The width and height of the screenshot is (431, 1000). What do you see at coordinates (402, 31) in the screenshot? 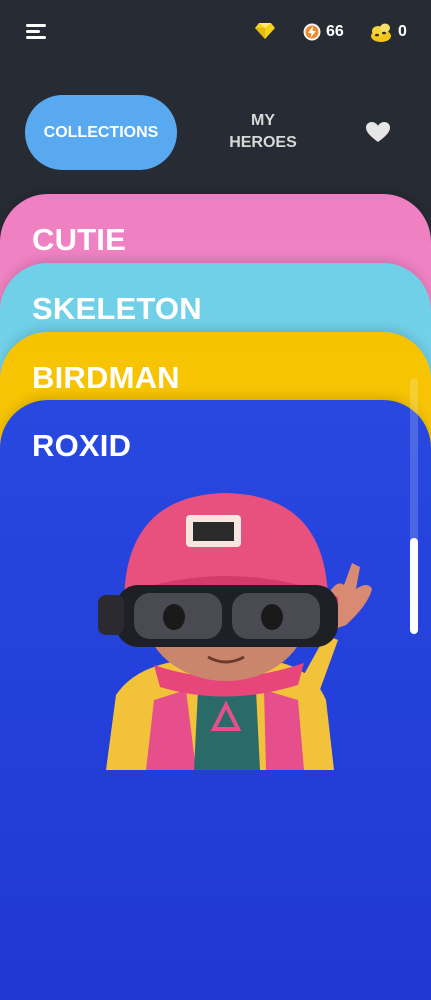
I see `coins-value: 0` at bounding box center [402, 31].